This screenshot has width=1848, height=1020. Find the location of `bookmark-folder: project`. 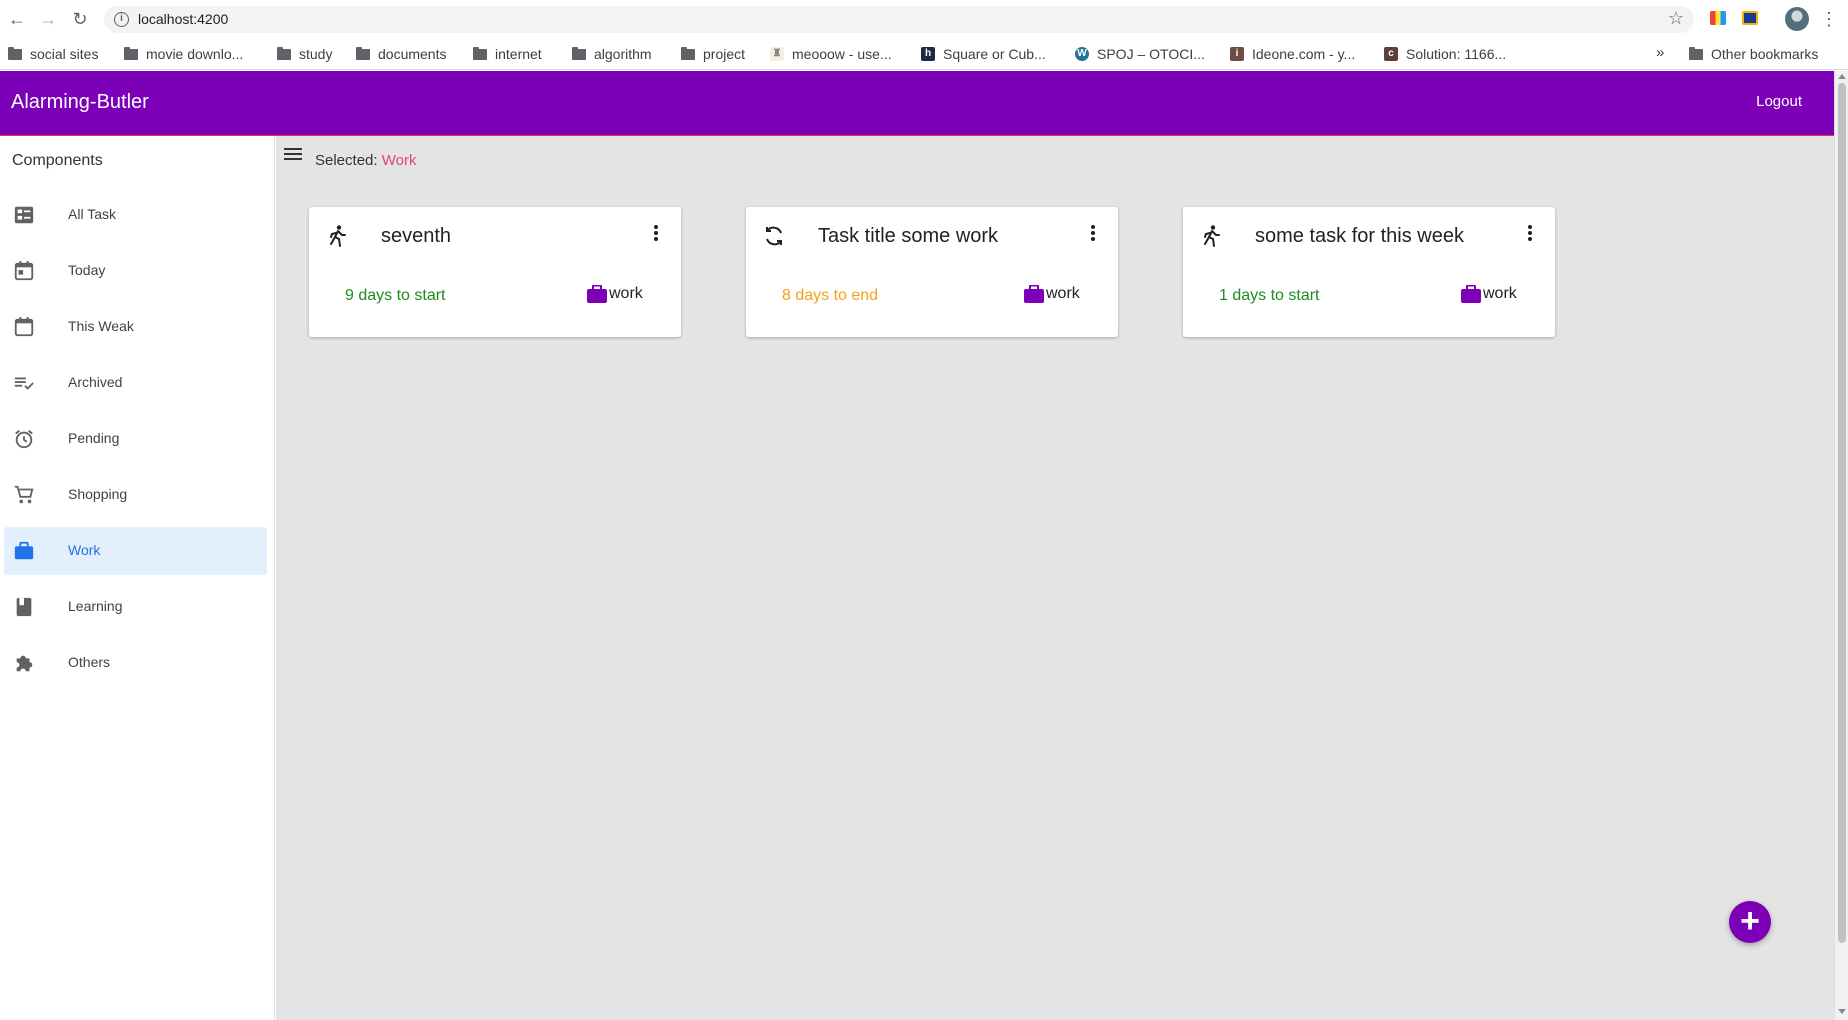

bookmark-folder: project is located at coordinates (713, 54).